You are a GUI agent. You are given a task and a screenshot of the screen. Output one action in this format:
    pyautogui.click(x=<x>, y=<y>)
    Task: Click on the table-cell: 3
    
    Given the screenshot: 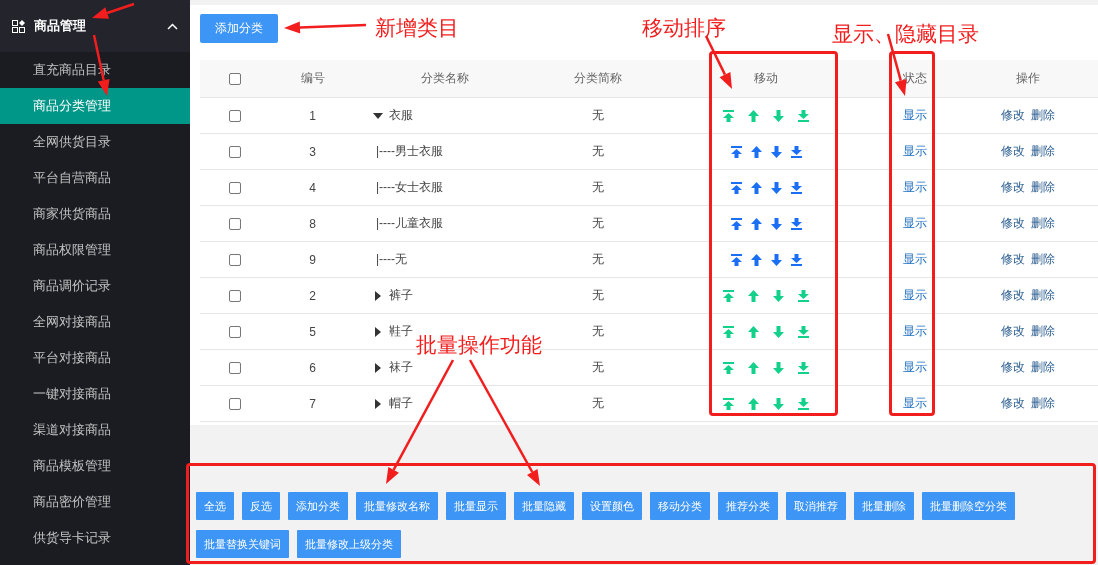 What is the action you would take?
    pyautogui.click(x=312, y=151)
    